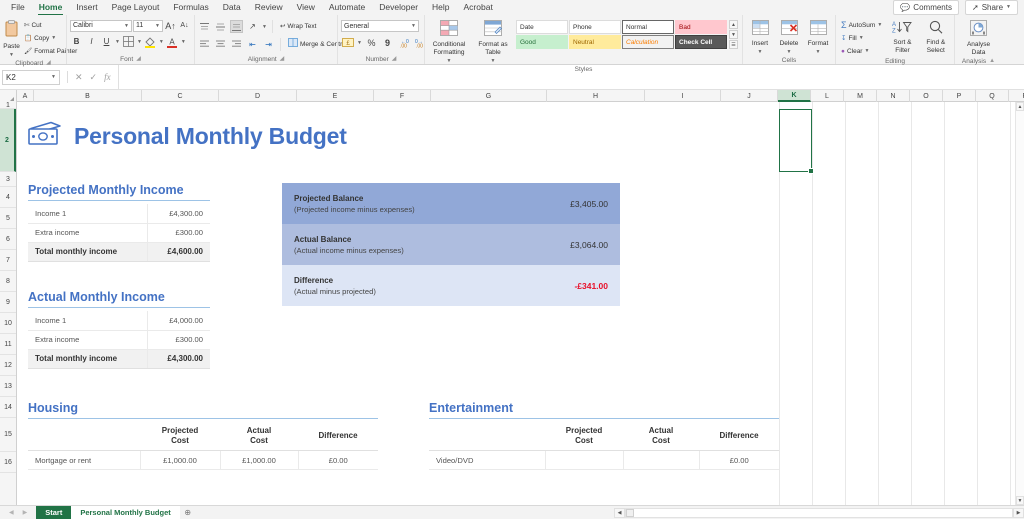 The height and width of the screenshot is (519, 1024). What do you see at coordinates (630, 512) in the screenshot?
I see `horizontal-scroll-thumb` at bounding box center [630, 512].